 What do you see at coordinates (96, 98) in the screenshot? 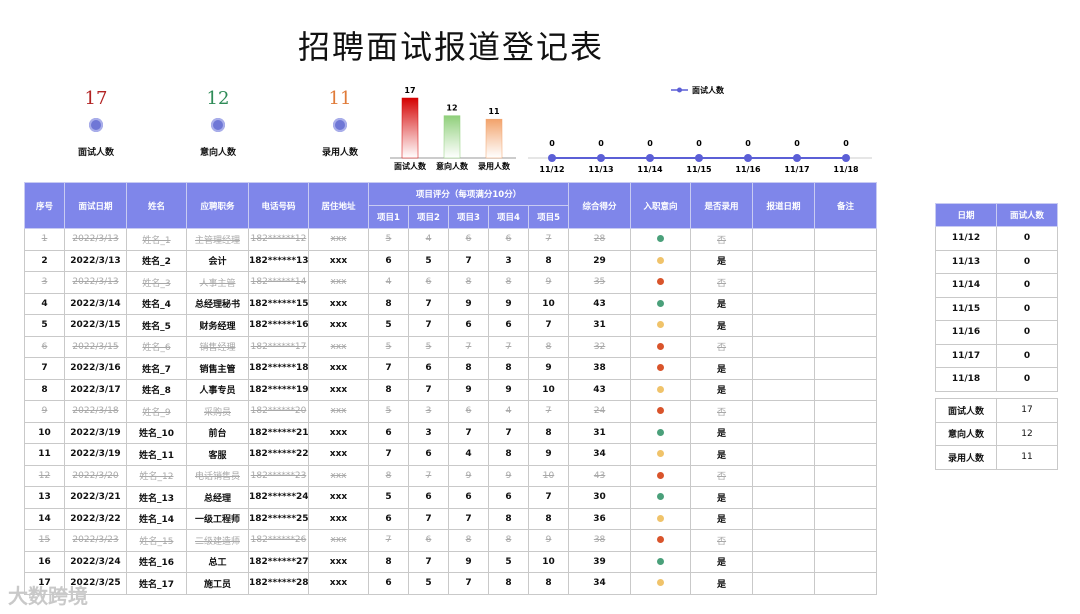
I see `kpi-value: 17` at bounding box center [96, 98].